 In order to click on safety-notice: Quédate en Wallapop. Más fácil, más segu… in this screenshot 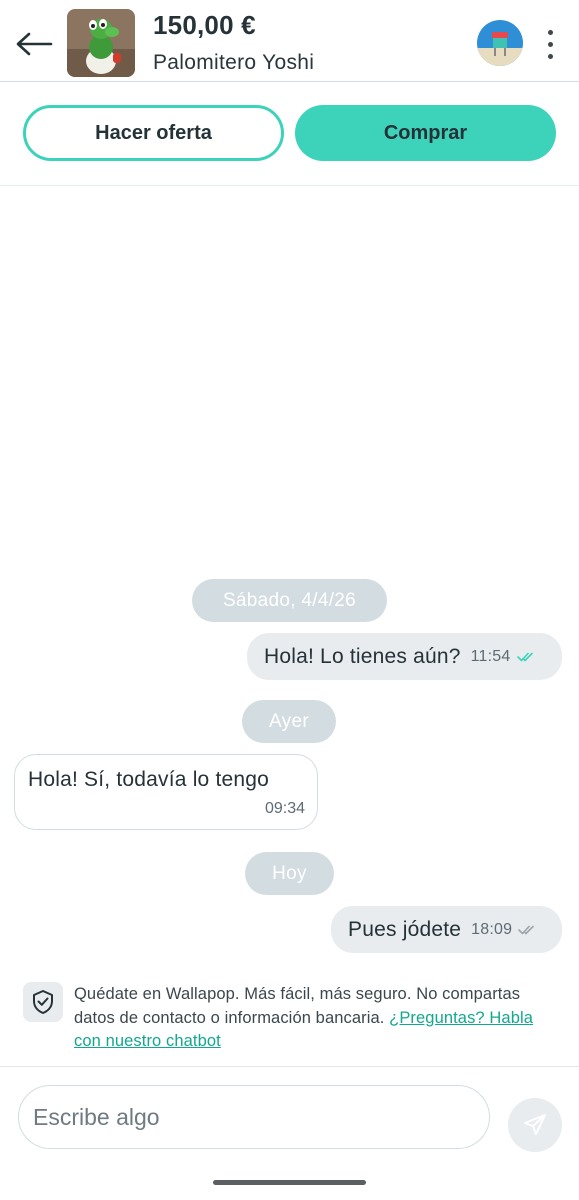, I will do `click(319, 1018)`.